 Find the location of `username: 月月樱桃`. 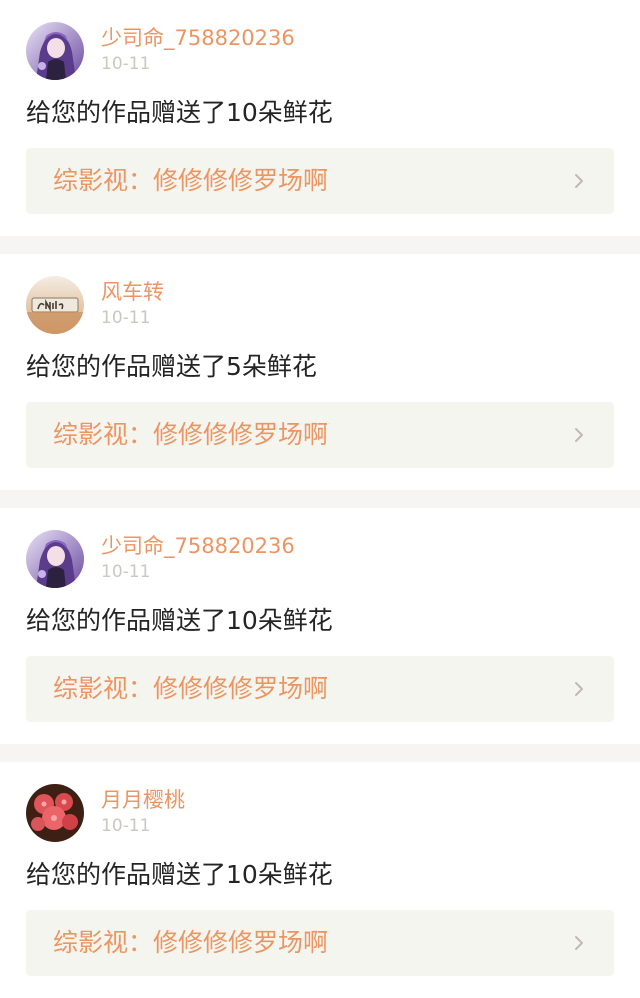

username: 月月樱桃 is located at coordinates (143, 800).